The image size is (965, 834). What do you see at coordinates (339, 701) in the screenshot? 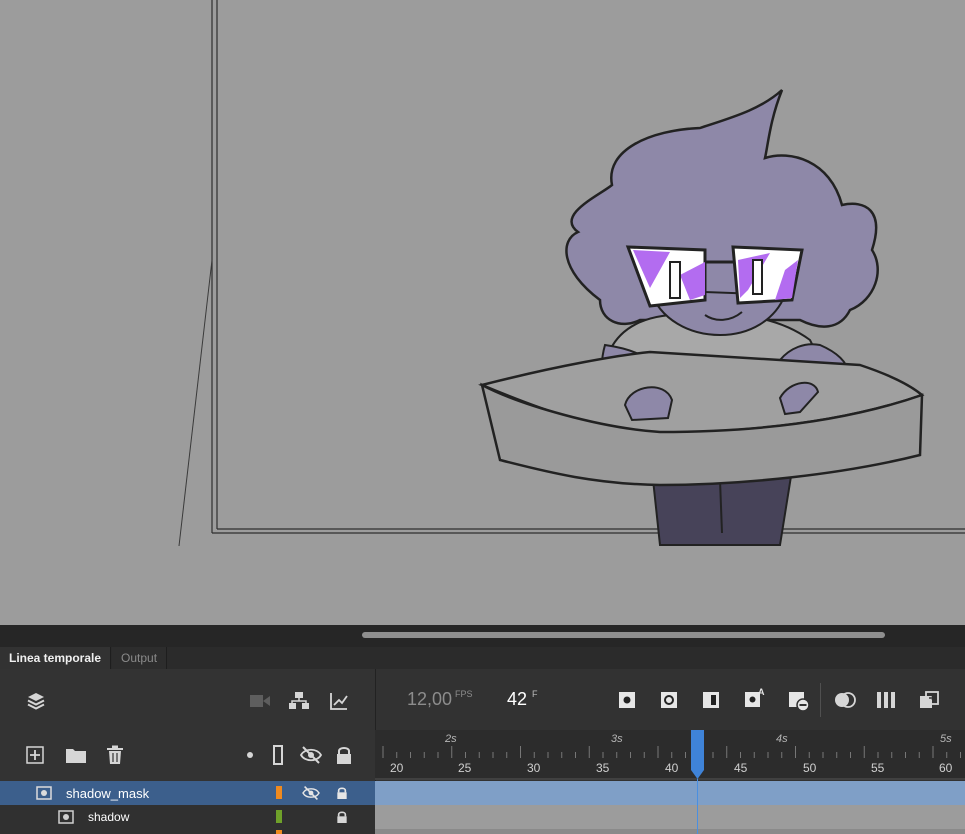
I see `graph-icon` at bounding box center [339, 701].